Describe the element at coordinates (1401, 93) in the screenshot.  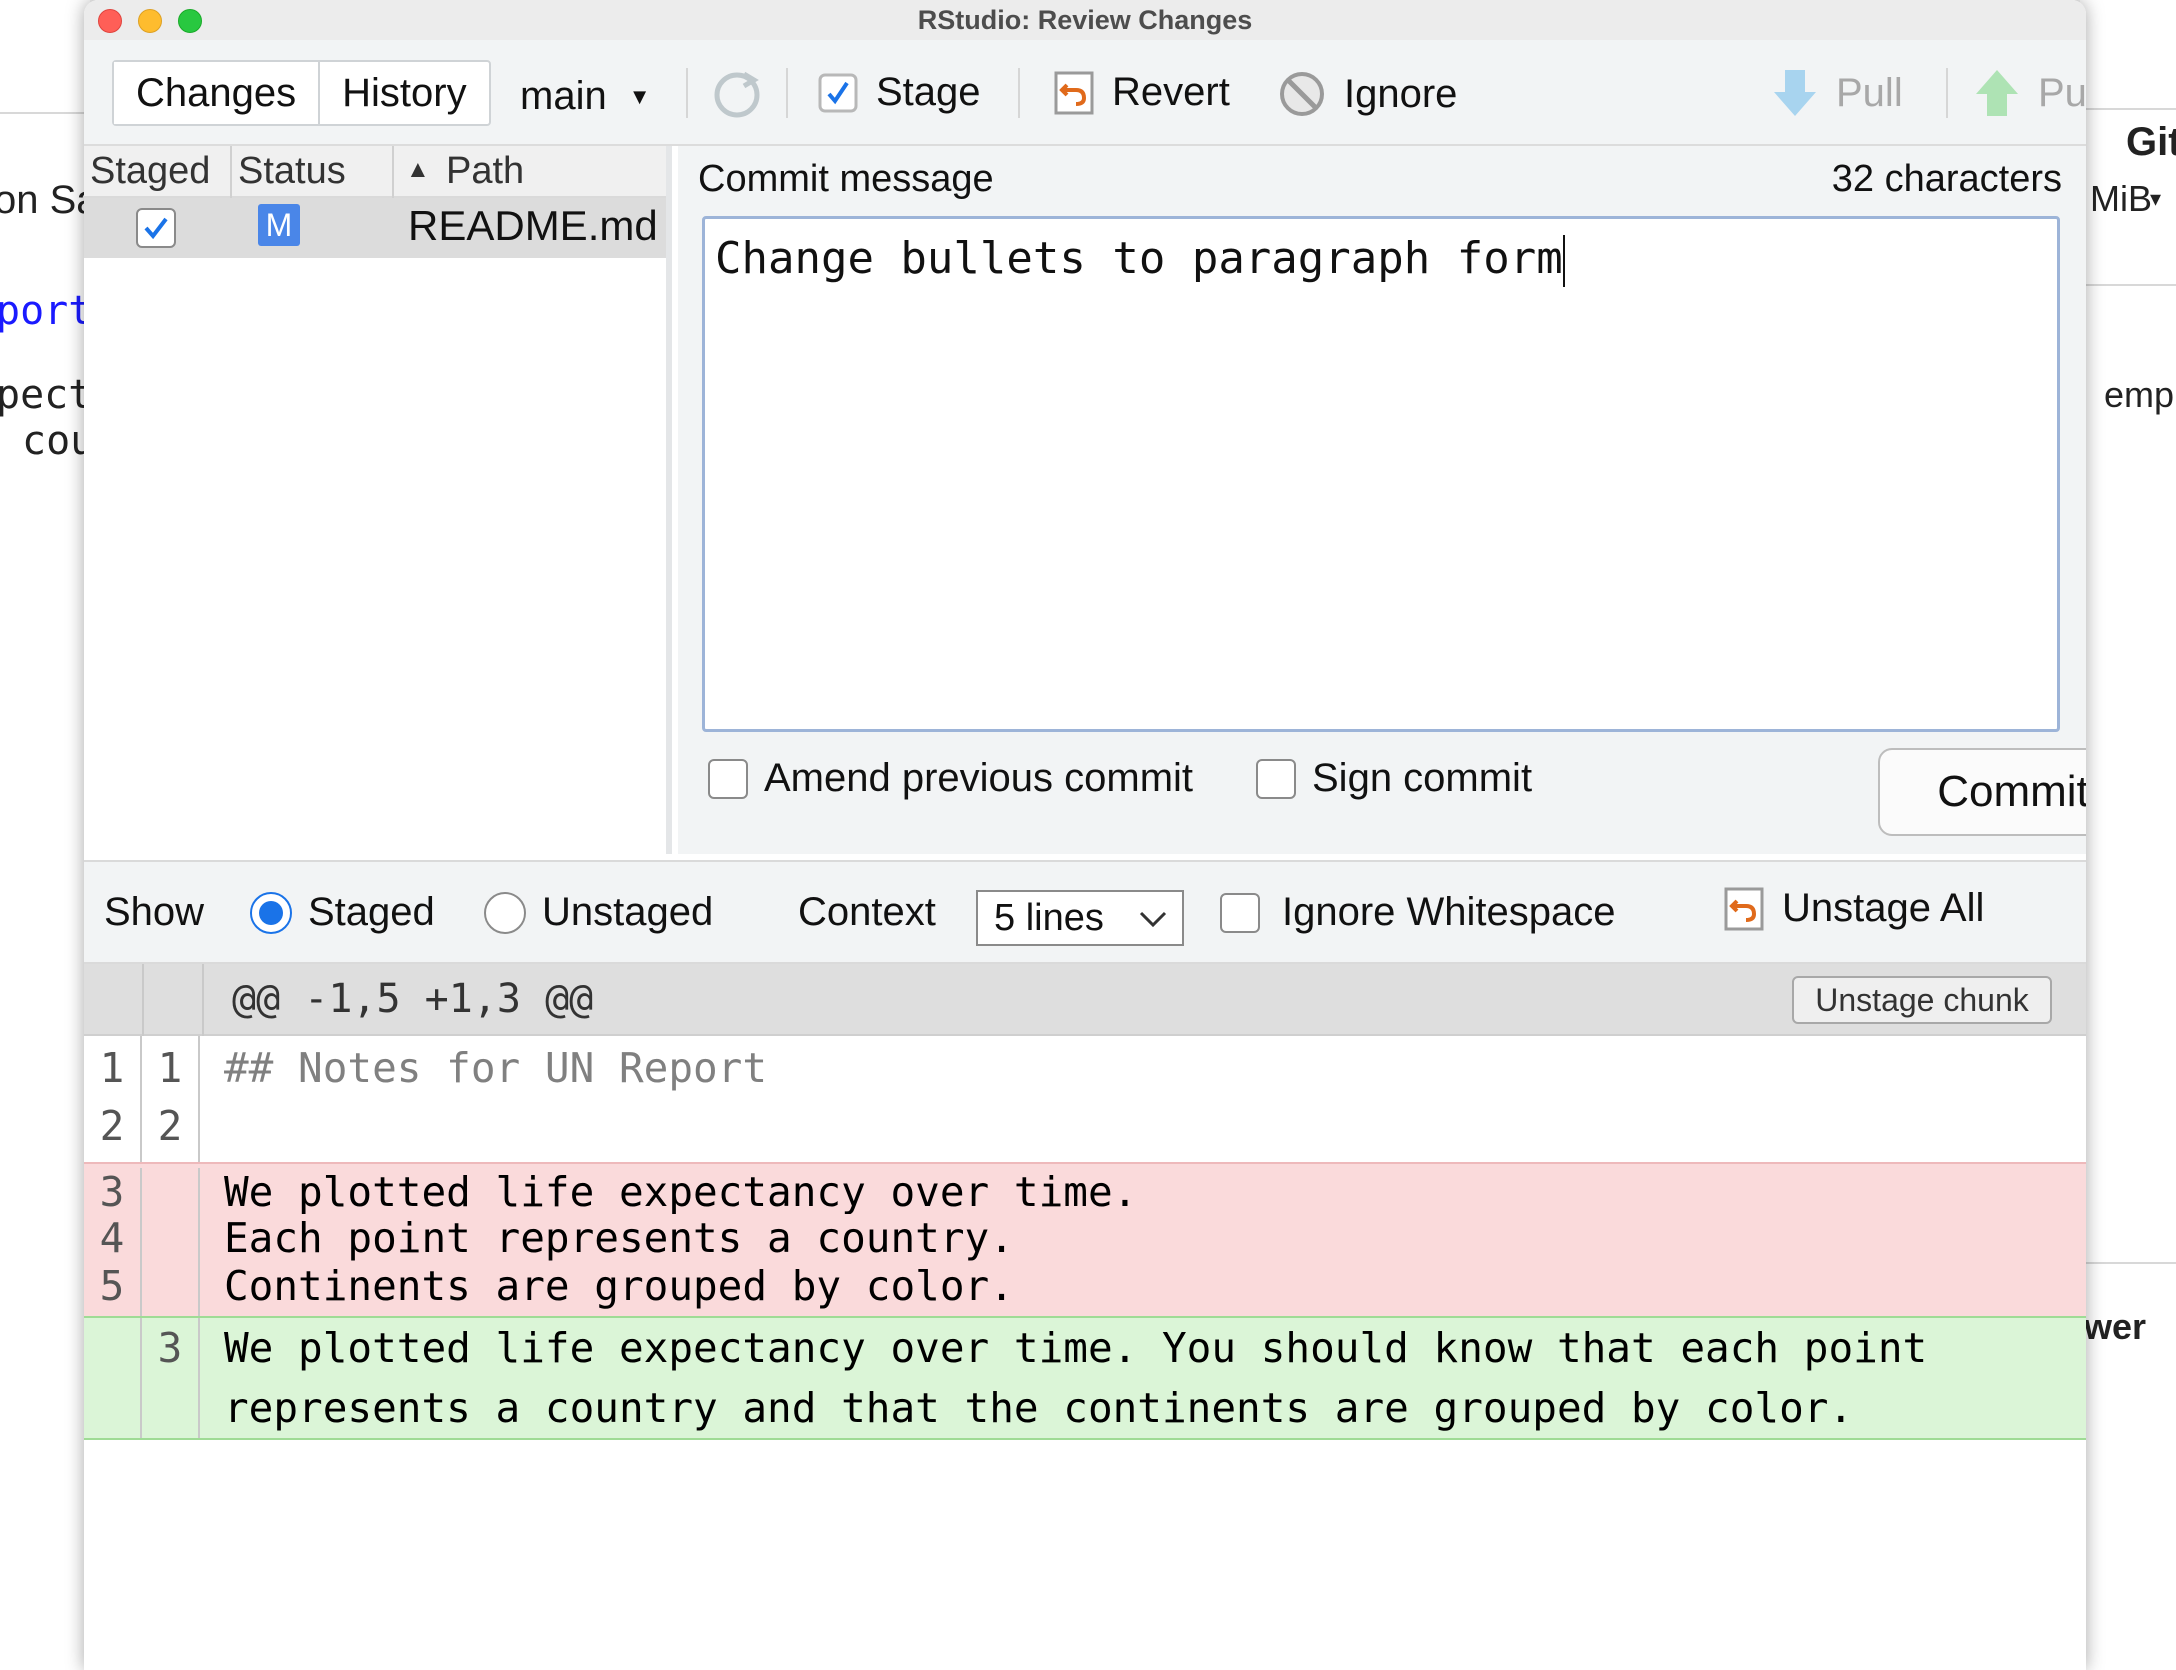
I see `ignore-label: Ignore` at that location.